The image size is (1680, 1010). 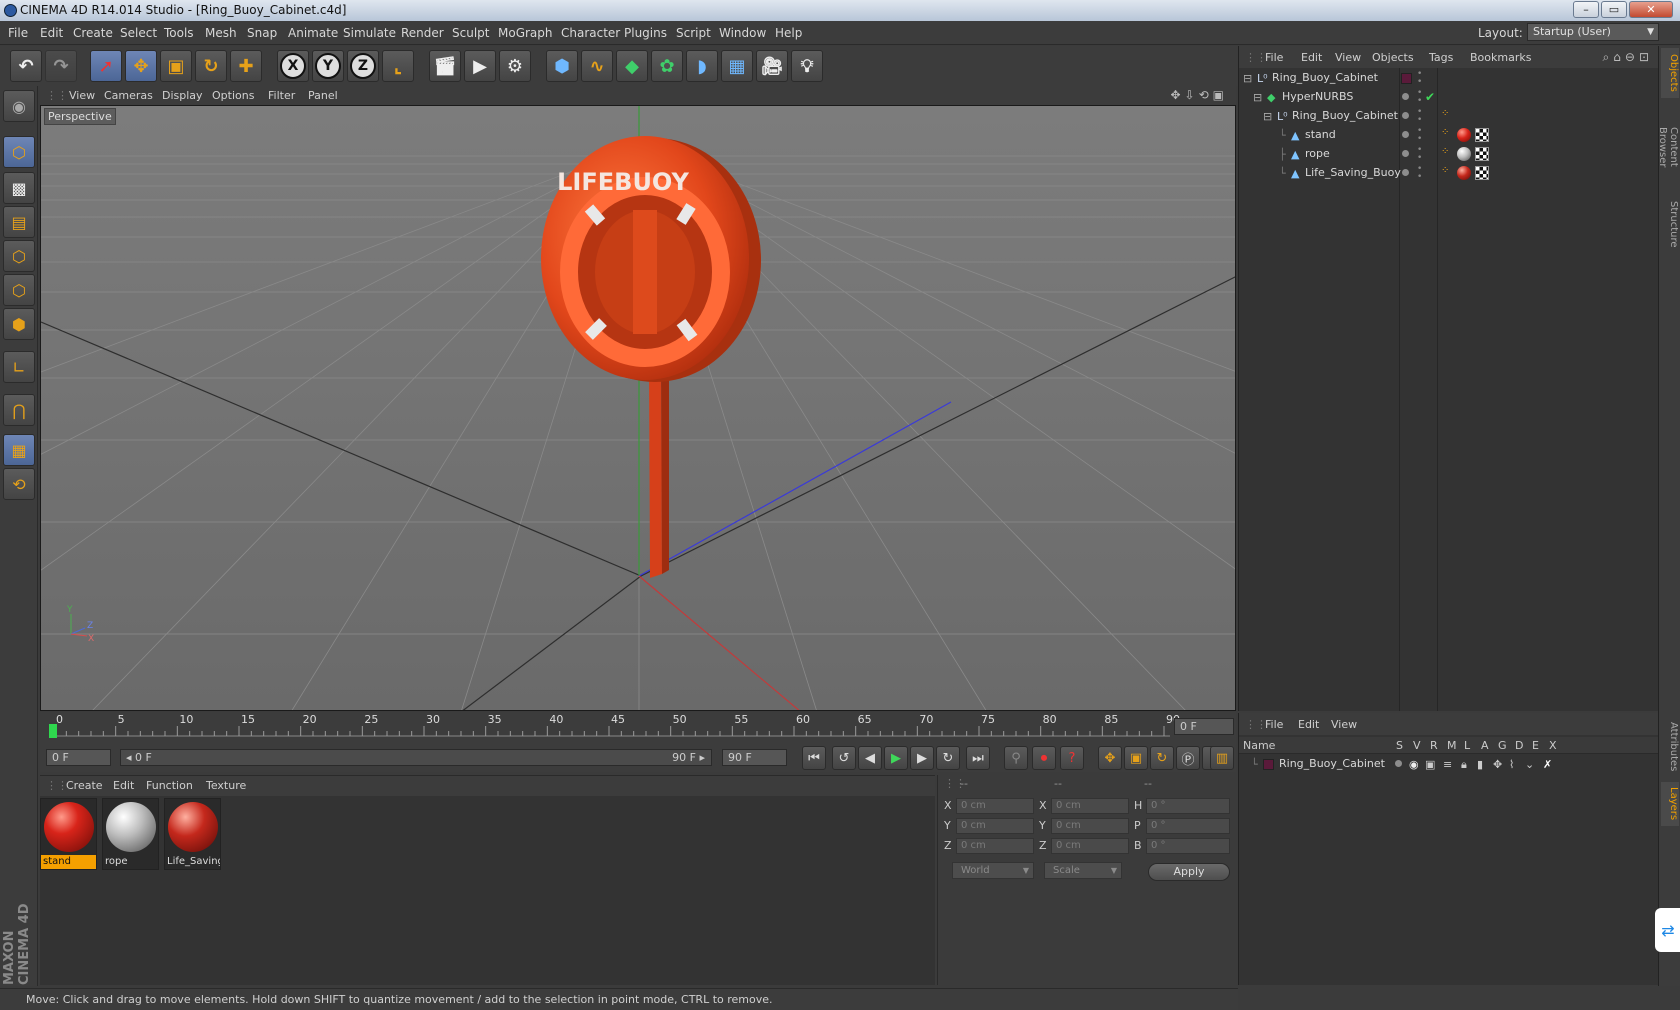 I want to click on snap-button: ⋂, so click(x=19, y=410).